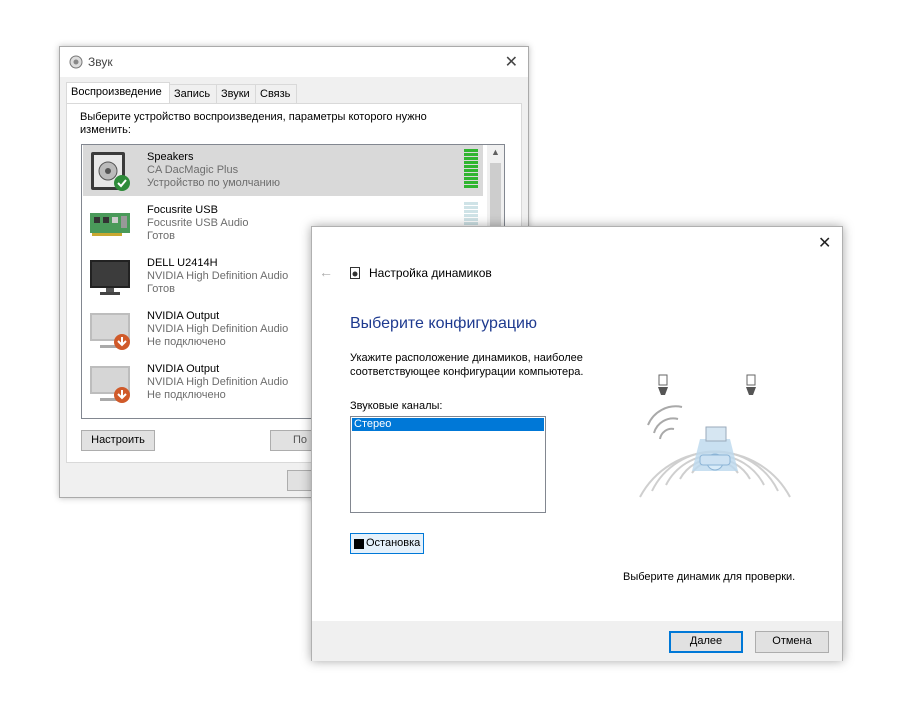 The height and width of the screenshot is (716, 908). Describe the element at coordinates (214, 183) in the screenshot. I see `device-status: Устройство по умолчанию` at that location.